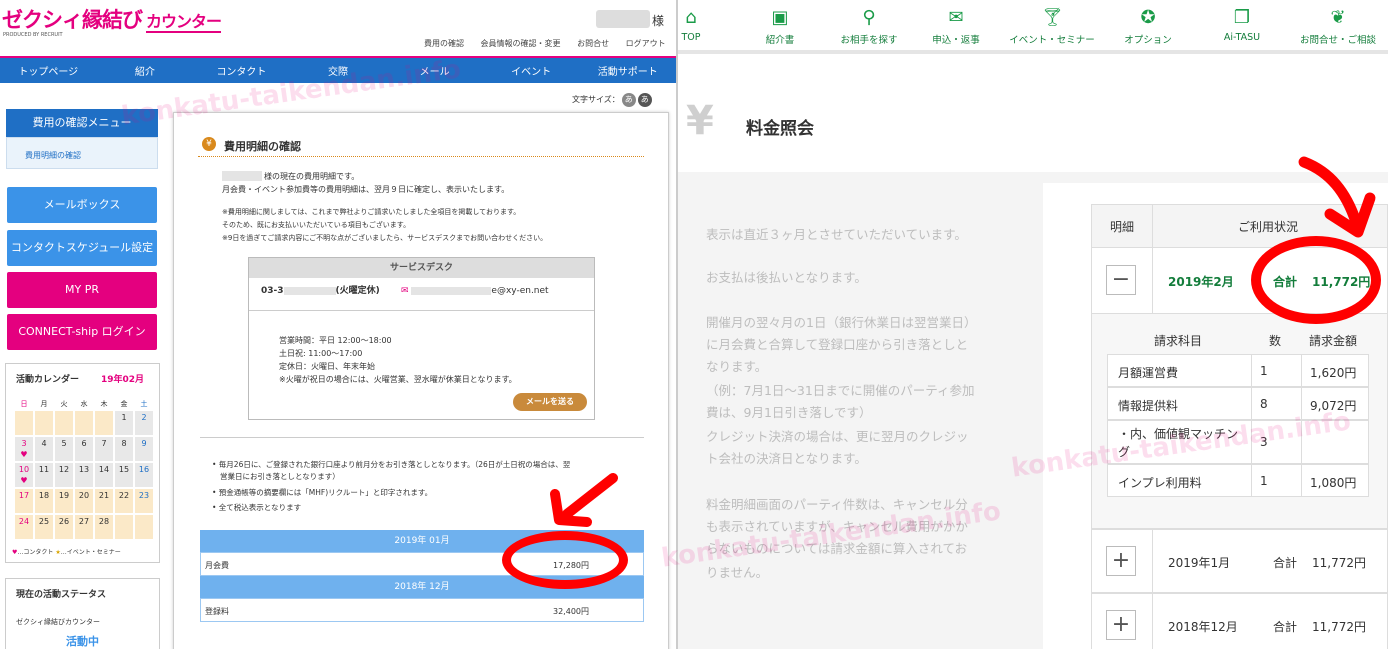 The image size is (1388, 649). What do you see at coordinates (320, 291) in the screenshot?
I see `phone-number: 03-3 (火曜定休)` at bounding box center [320, 291].